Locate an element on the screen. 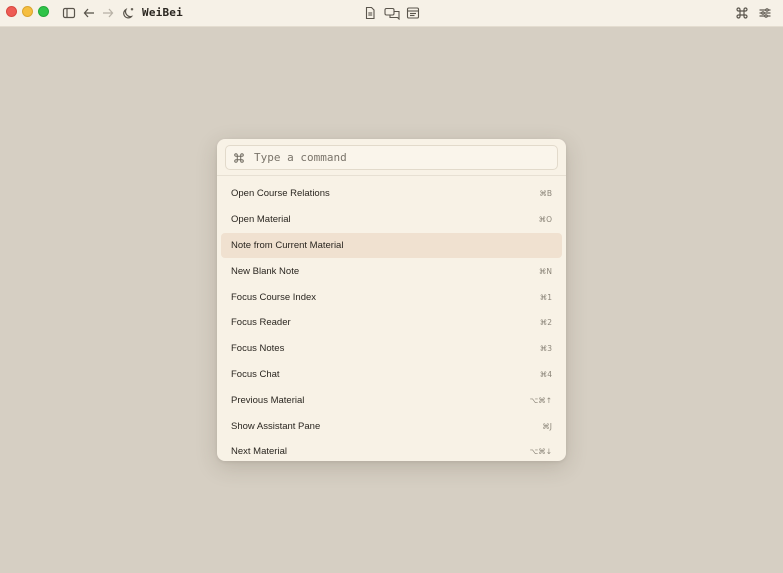 This screenshot has height=573, width=783. command-label: Show Assistant Pane is located at coordinates (276, 426).